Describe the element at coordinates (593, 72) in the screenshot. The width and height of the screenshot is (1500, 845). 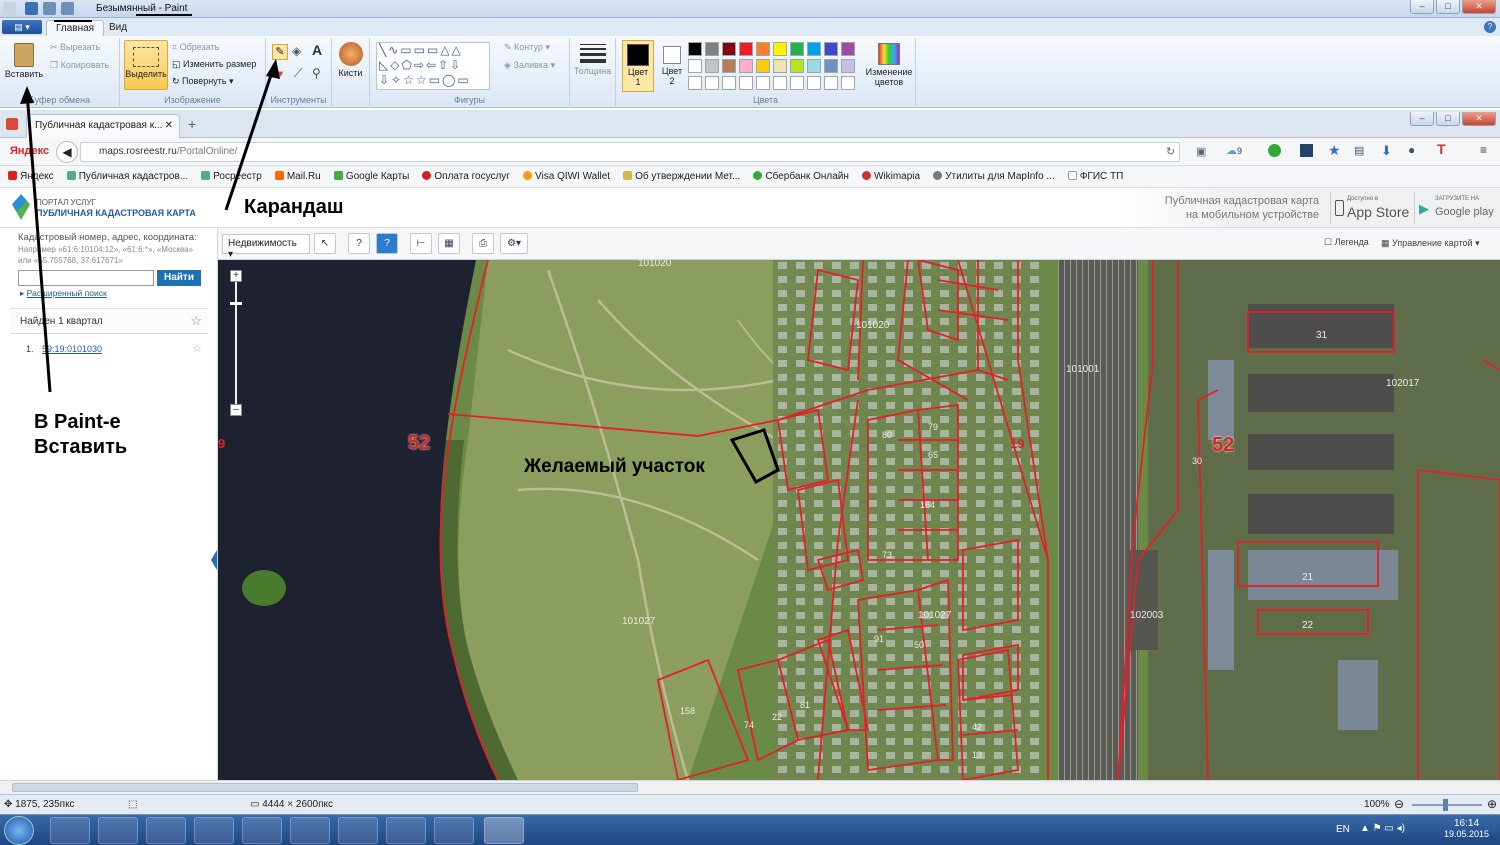
I see `thickness-button: Толщина` at that location.